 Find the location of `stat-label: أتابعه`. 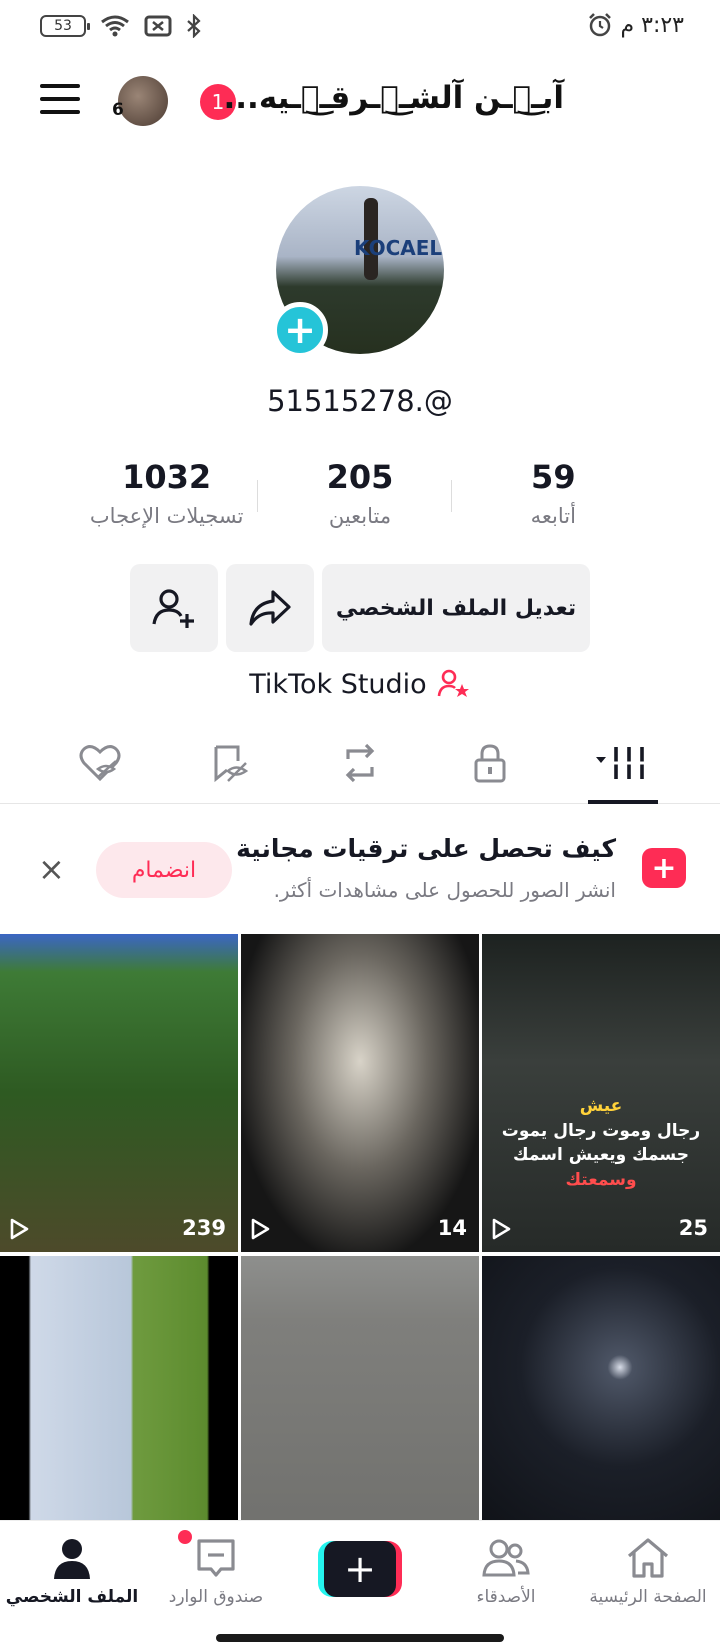

stat-label: أتابعه is located at coordinates (553, 516).